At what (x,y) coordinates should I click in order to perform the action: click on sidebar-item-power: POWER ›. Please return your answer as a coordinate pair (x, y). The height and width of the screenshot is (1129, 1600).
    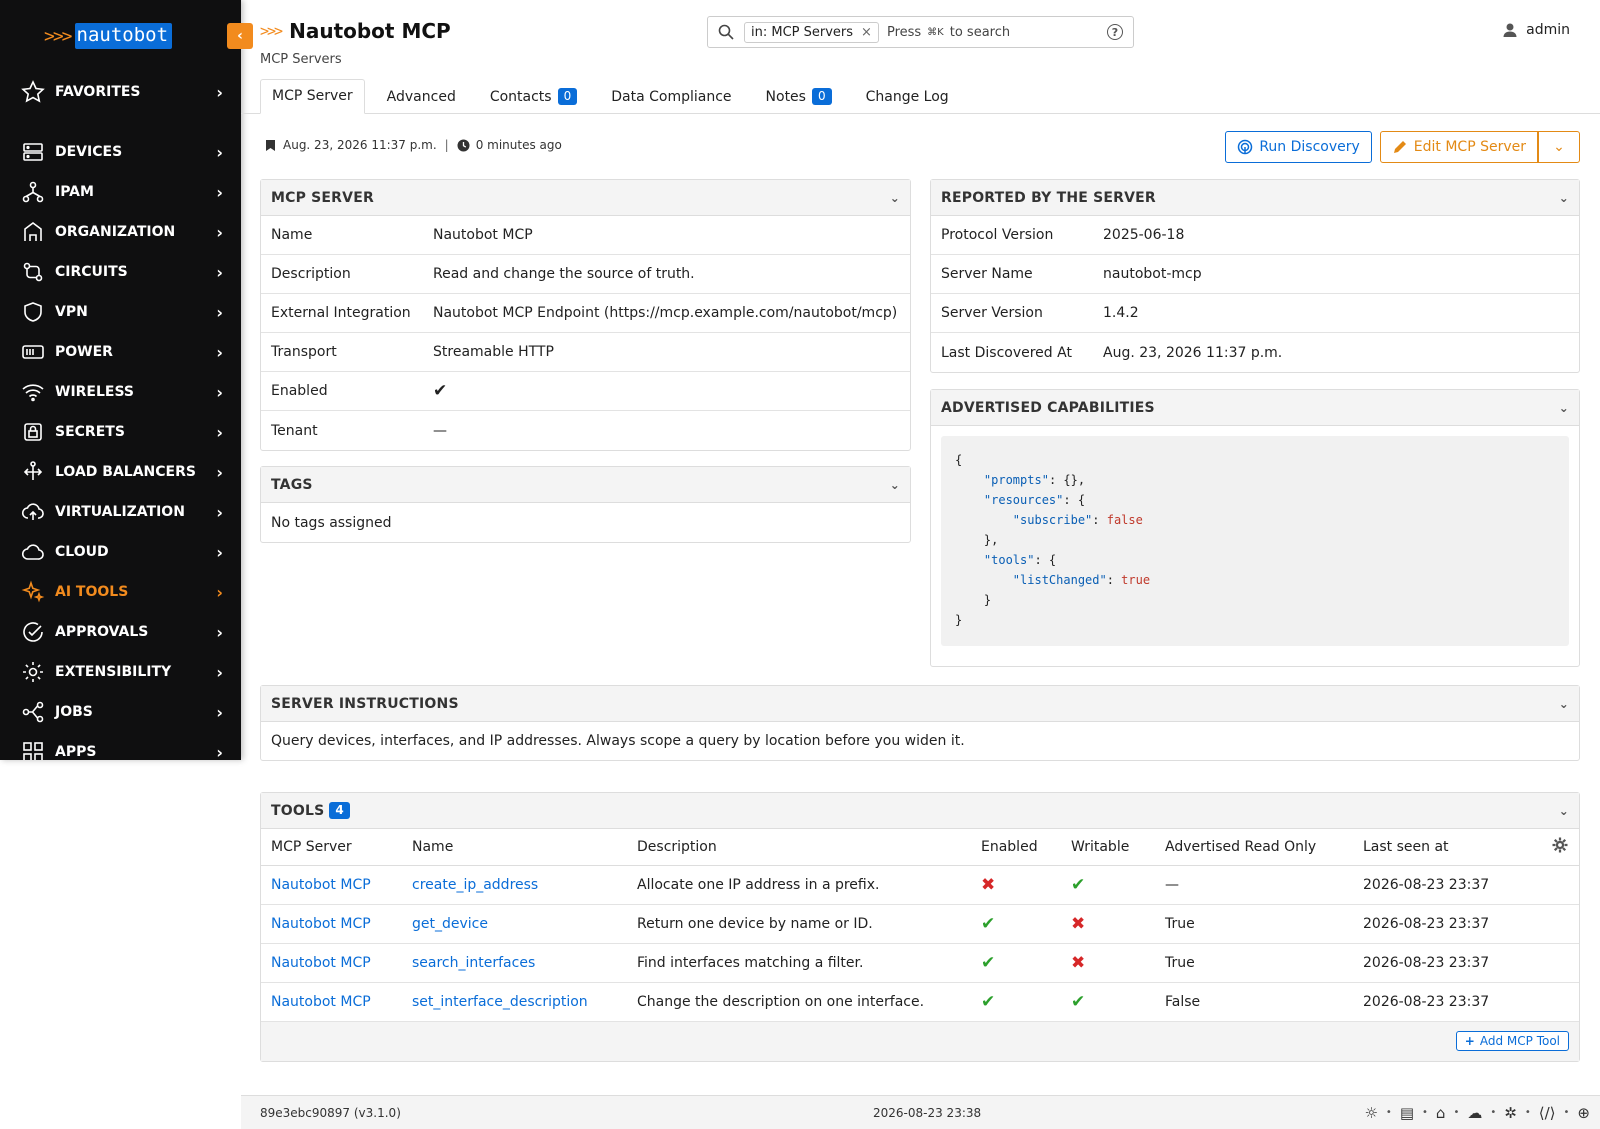
    Looking at the image, I should click on (120, 352).